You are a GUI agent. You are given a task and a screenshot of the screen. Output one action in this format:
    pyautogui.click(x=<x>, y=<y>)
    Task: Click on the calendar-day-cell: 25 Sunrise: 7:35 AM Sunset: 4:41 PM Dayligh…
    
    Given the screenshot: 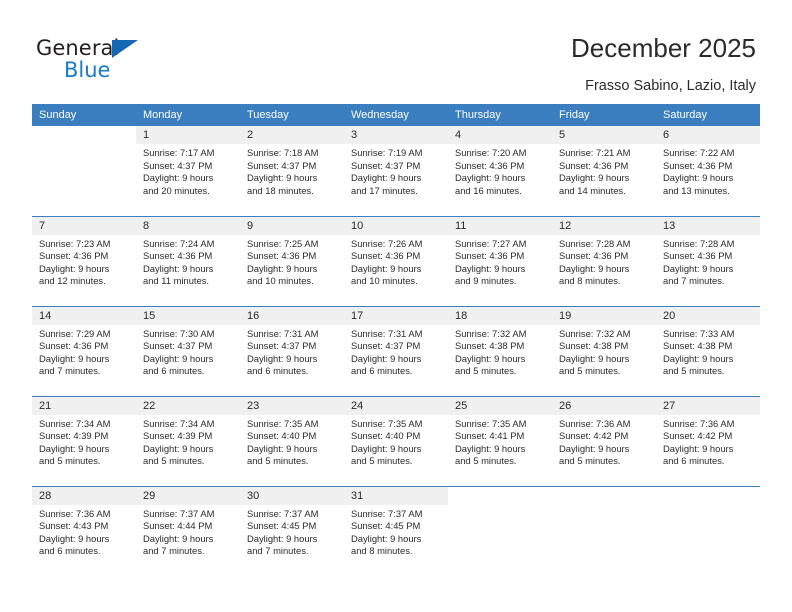 What is the action you would take?
    pyautogui.click(x=500, y=440)
    